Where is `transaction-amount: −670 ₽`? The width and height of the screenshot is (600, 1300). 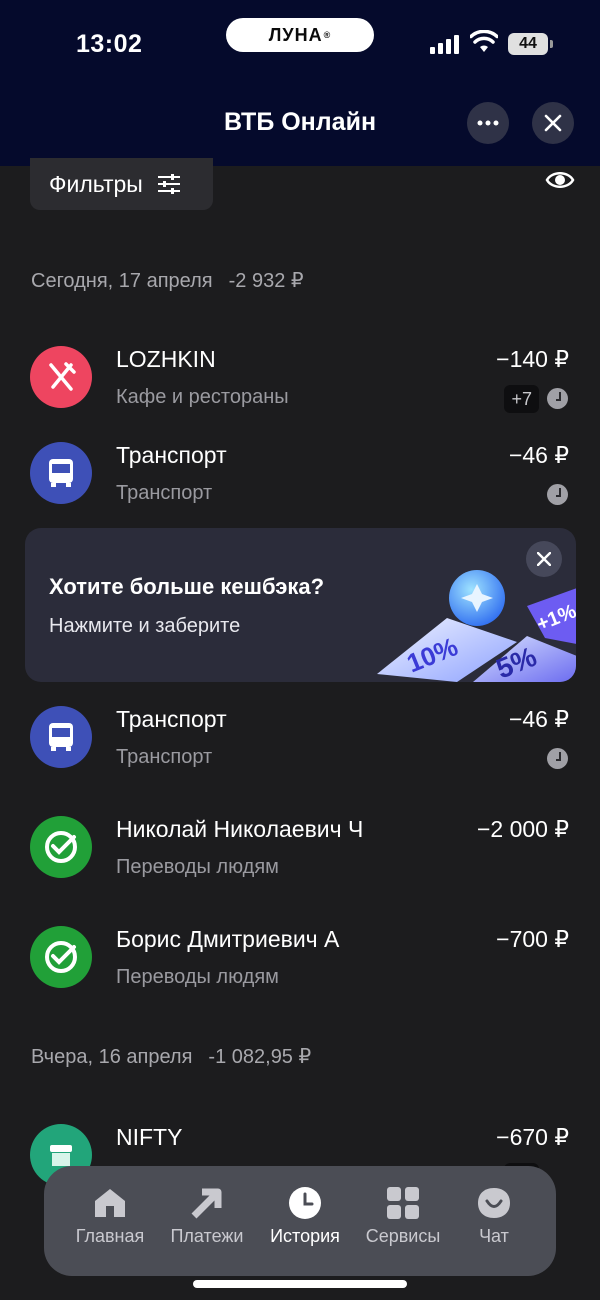
transaction-amount: −670 ₽ is located at coordinates (532, 1137).